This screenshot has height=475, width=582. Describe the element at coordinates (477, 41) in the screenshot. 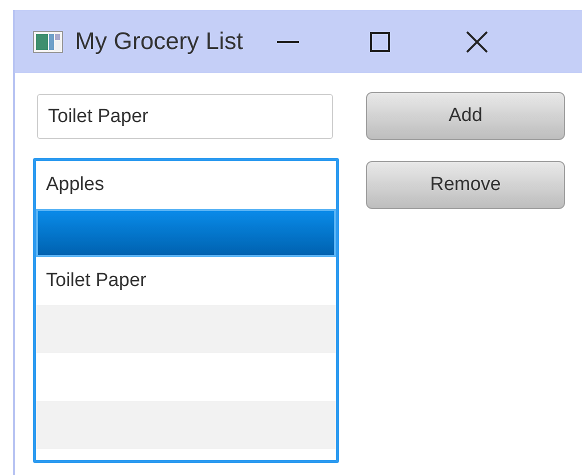

I see `close-icon` at that location.